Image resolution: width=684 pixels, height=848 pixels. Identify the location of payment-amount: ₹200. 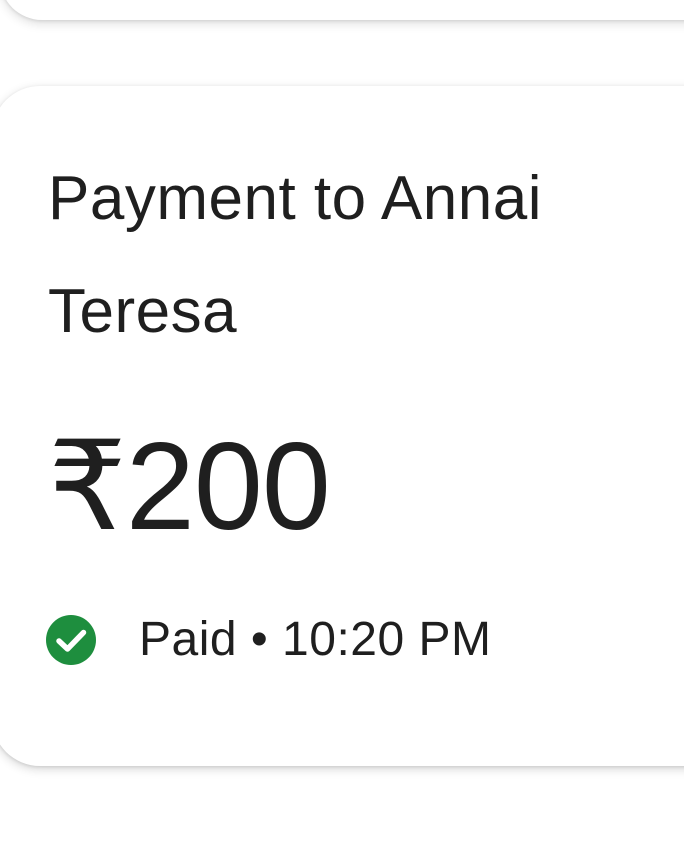
(189, 487).